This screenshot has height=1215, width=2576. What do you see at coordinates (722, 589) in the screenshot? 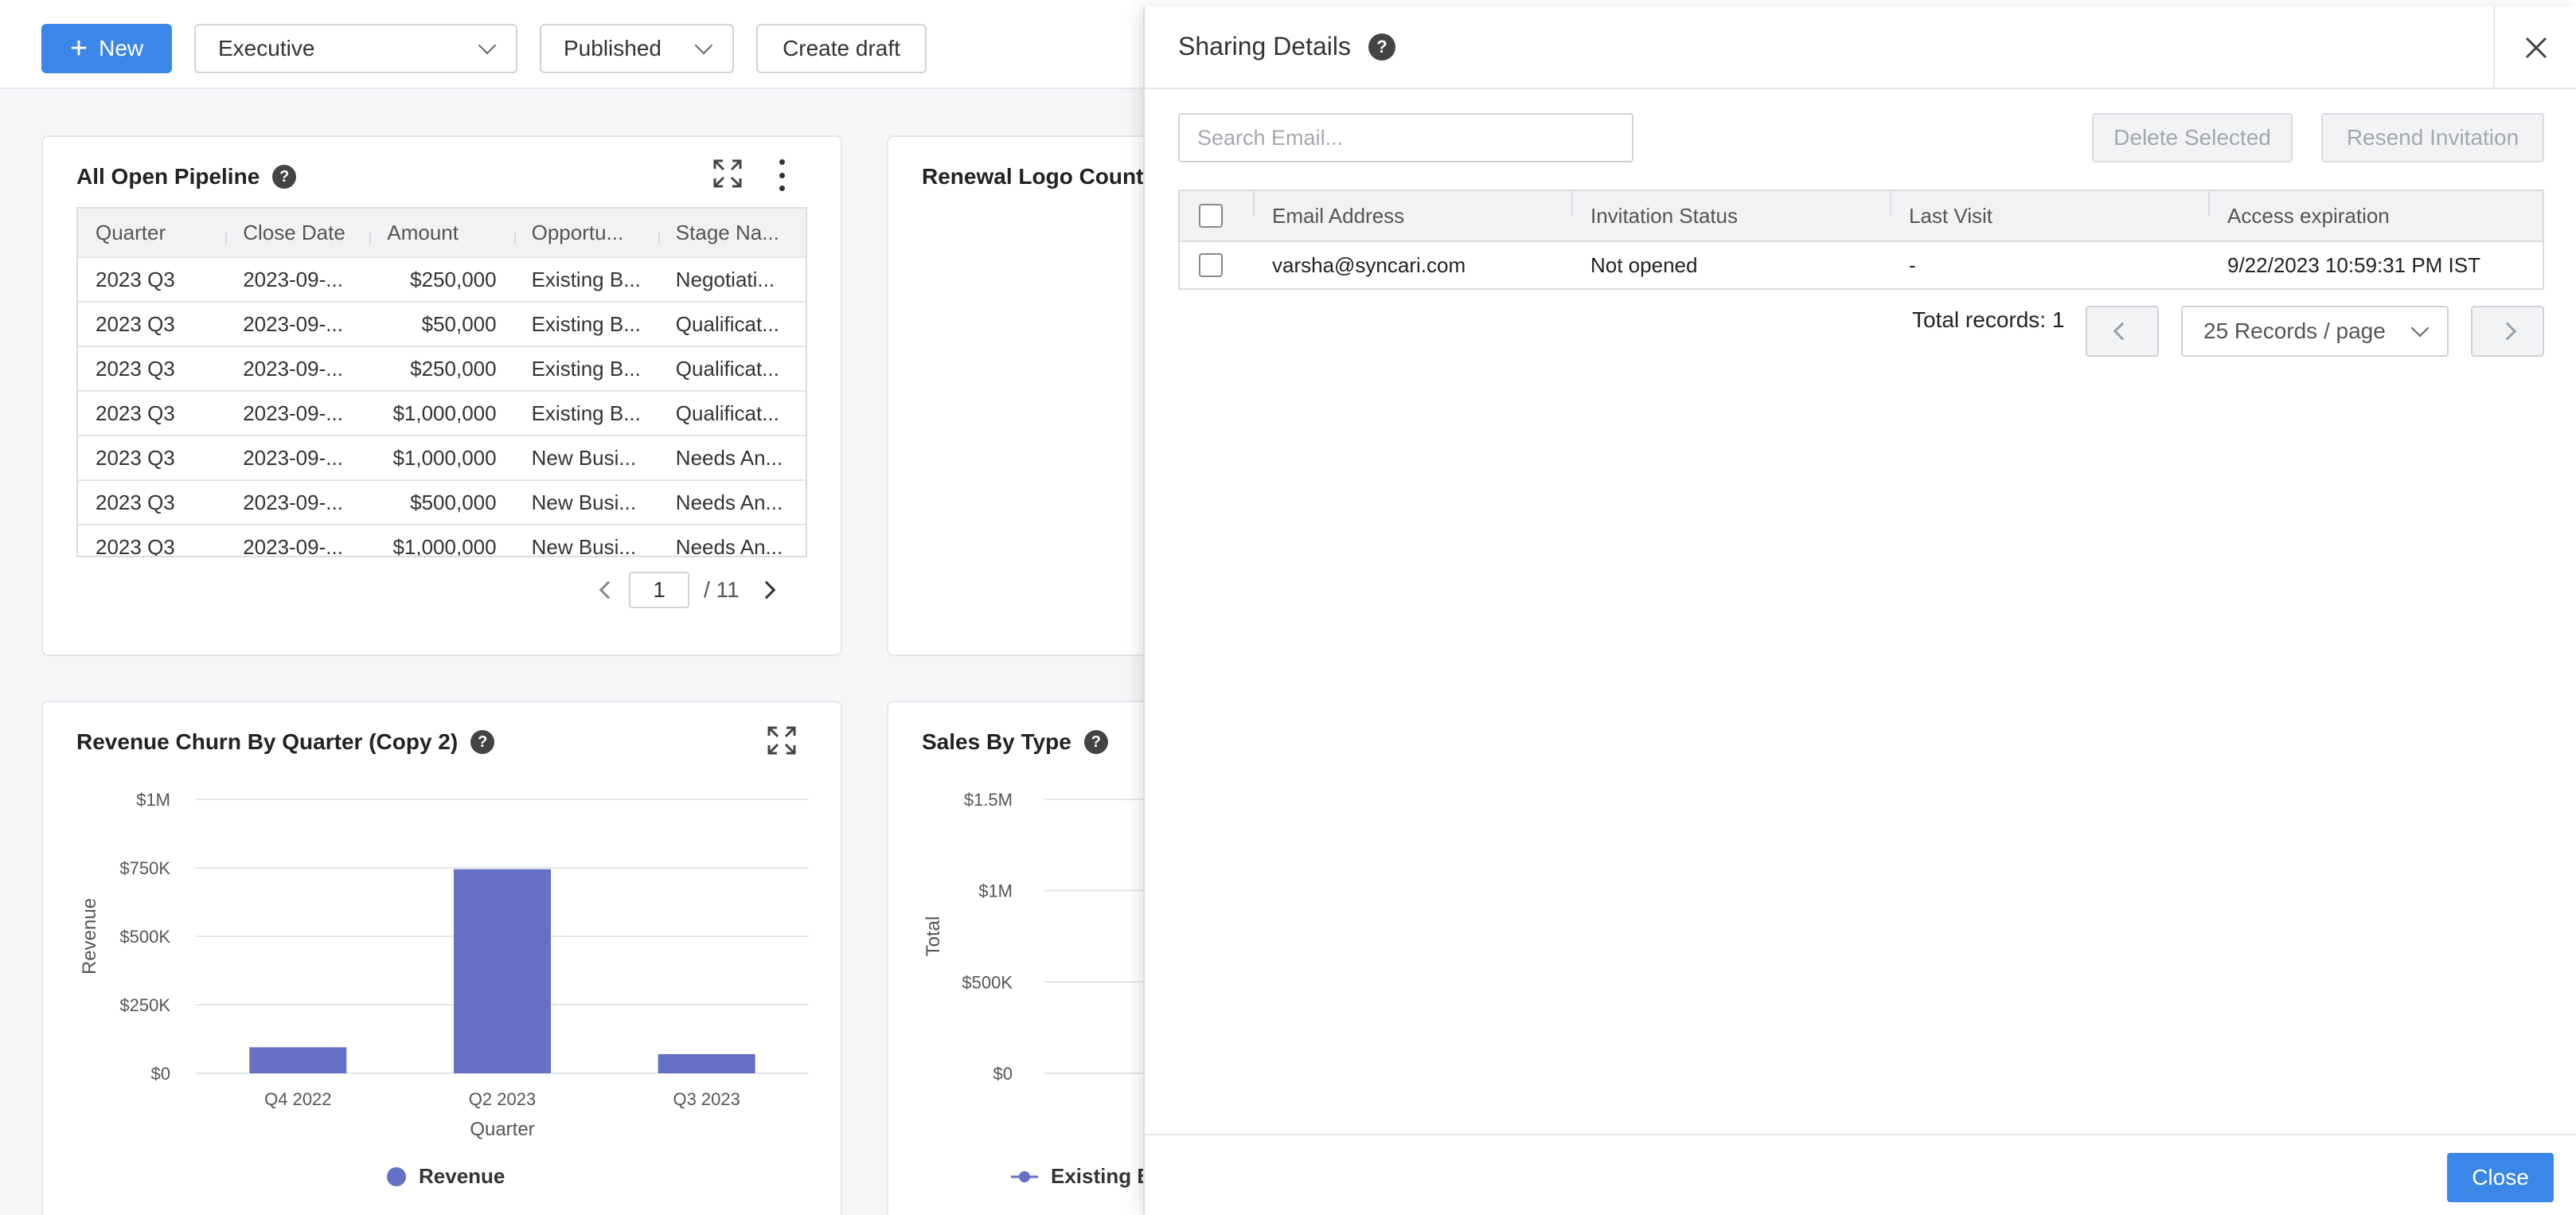
I see `total-pages: / 11` at bounding box center [722, 589].